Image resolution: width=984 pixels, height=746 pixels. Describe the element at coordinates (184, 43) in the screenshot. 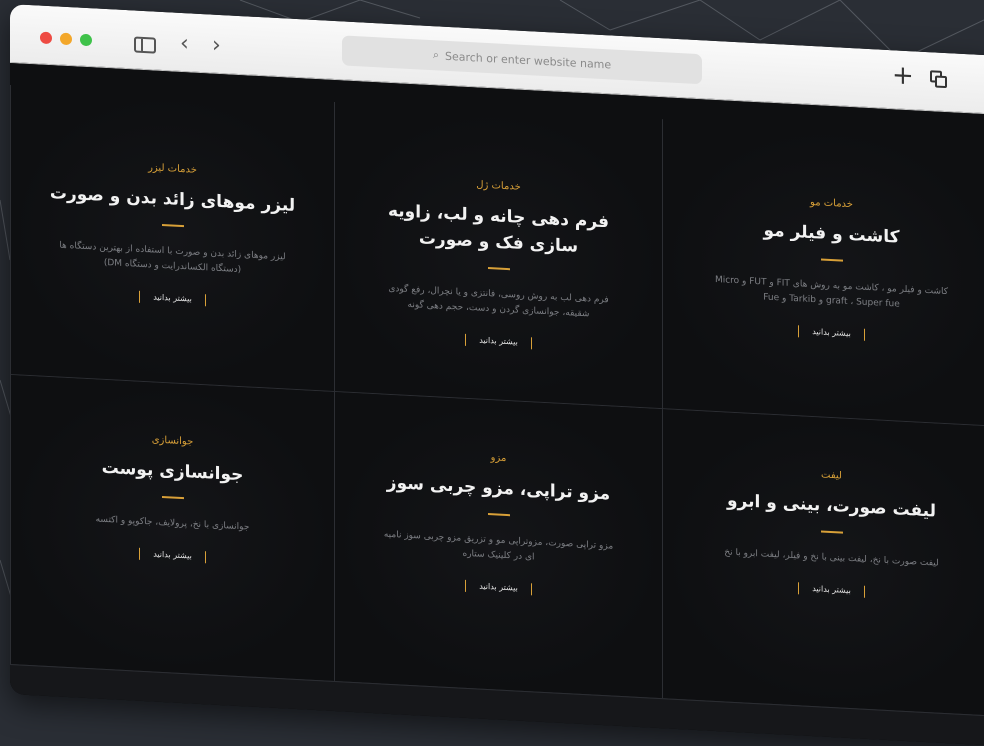

I see `back-arrow-icon: ‹` at that location.